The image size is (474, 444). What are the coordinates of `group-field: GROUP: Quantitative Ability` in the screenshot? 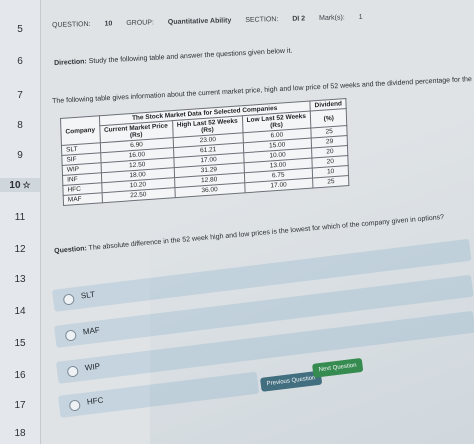 It's located at (178, 22).